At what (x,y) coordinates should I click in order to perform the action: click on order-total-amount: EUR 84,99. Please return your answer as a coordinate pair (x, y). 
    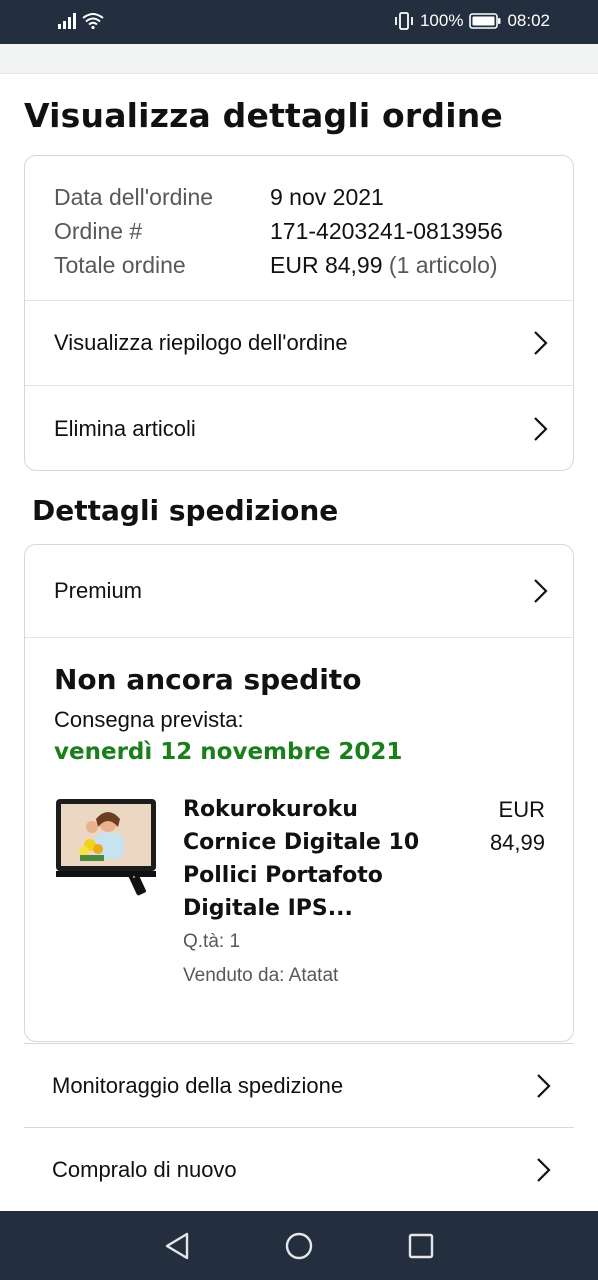
    Looking at the image, I should click on (326, 265).